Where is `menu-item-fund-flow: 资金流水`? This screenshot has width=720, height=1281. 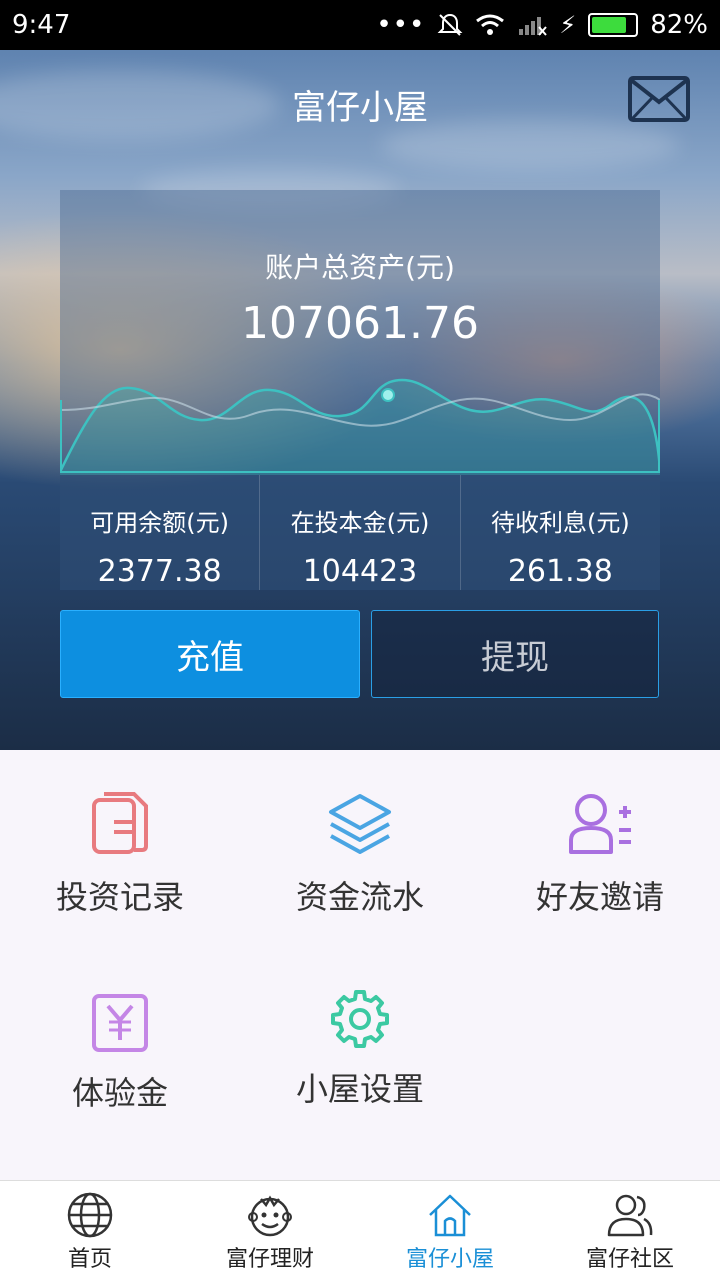 menu-item-fund-flow: 资金流水 is located at coordinates (360, 854).